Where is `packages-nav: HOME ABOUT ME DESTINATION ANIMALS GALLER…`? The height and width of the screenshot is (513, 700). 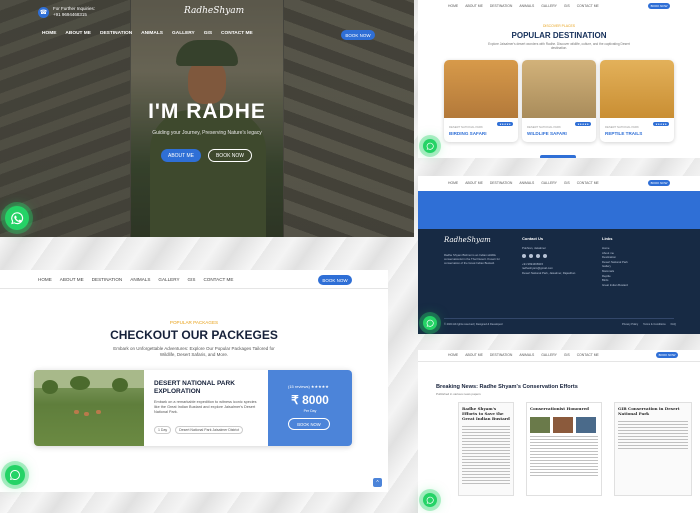 packages-nav: HOME ABOUT ME DESTINATION ANIMALS GALLER… is located at coordinates (135, 279).